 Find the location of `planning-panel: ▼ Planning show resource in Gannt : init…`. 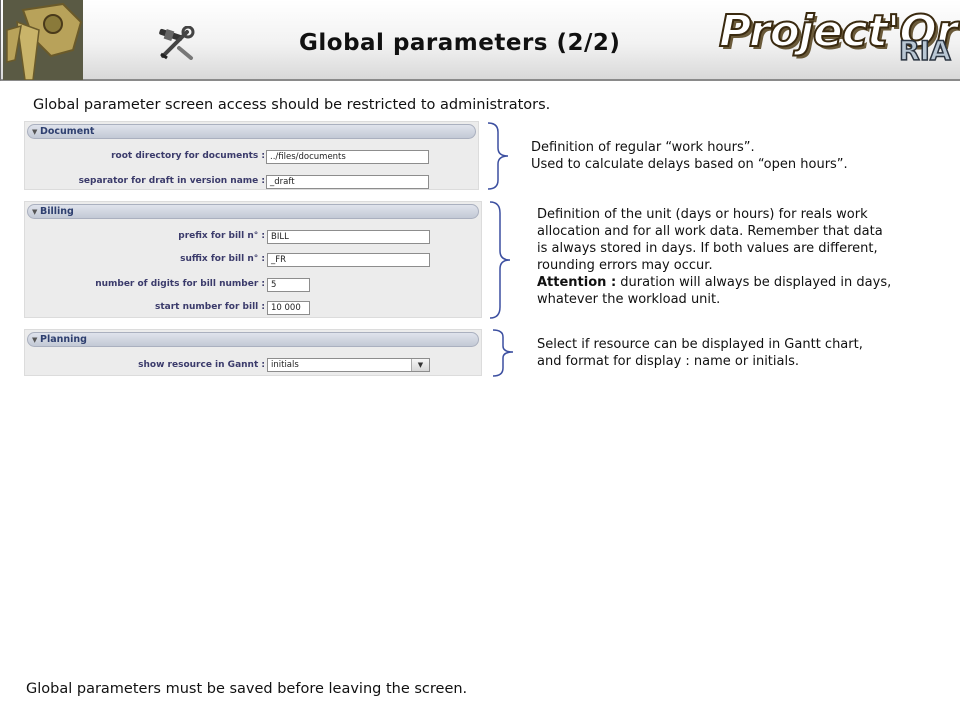

planning-panel: ▼ Planning show resource in Gannt : init… is located at coordinates (253, 352).